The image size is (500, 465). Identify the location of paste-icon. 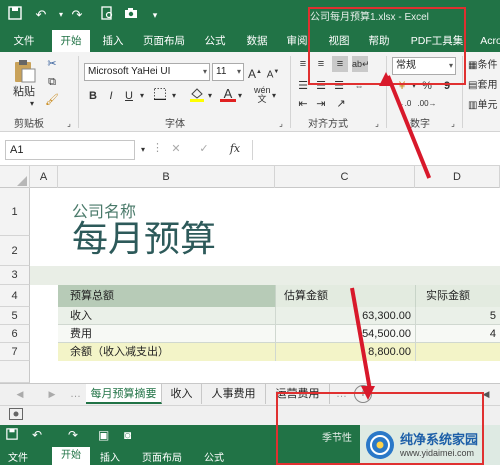
(24, 71).